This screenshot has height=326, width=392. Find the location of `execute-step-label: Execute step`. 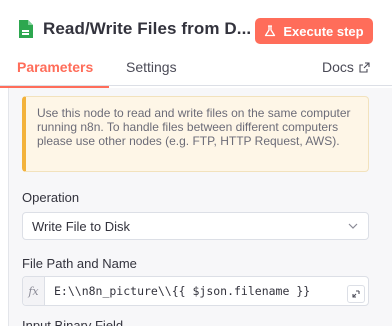

execute-step-label: Execute step is located at coordinates (323, 31).